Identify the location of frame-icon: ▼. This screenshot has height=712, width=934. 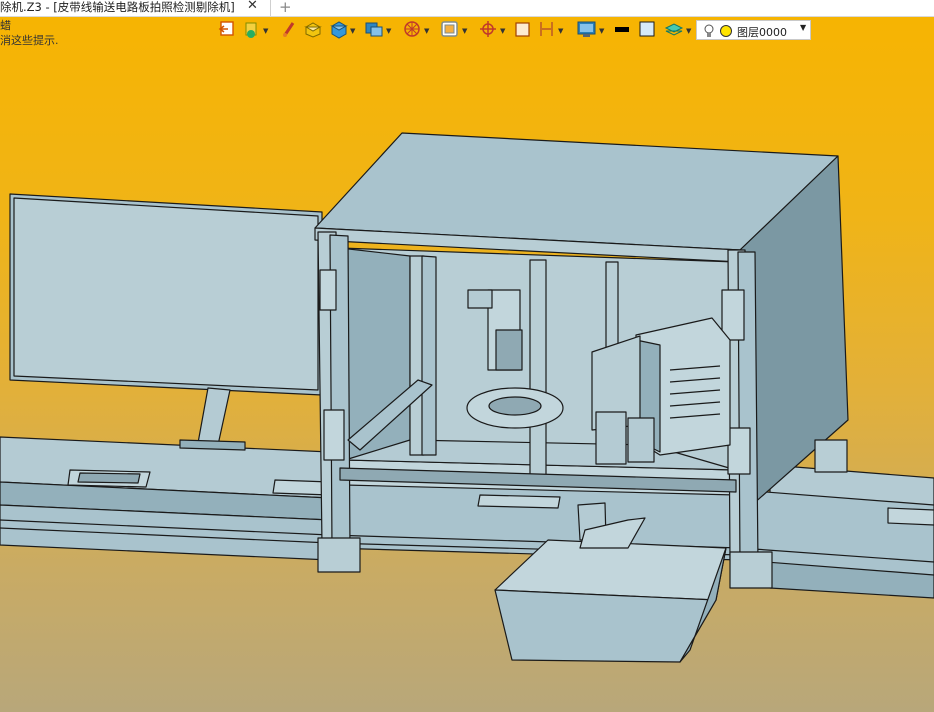
(453, 30).